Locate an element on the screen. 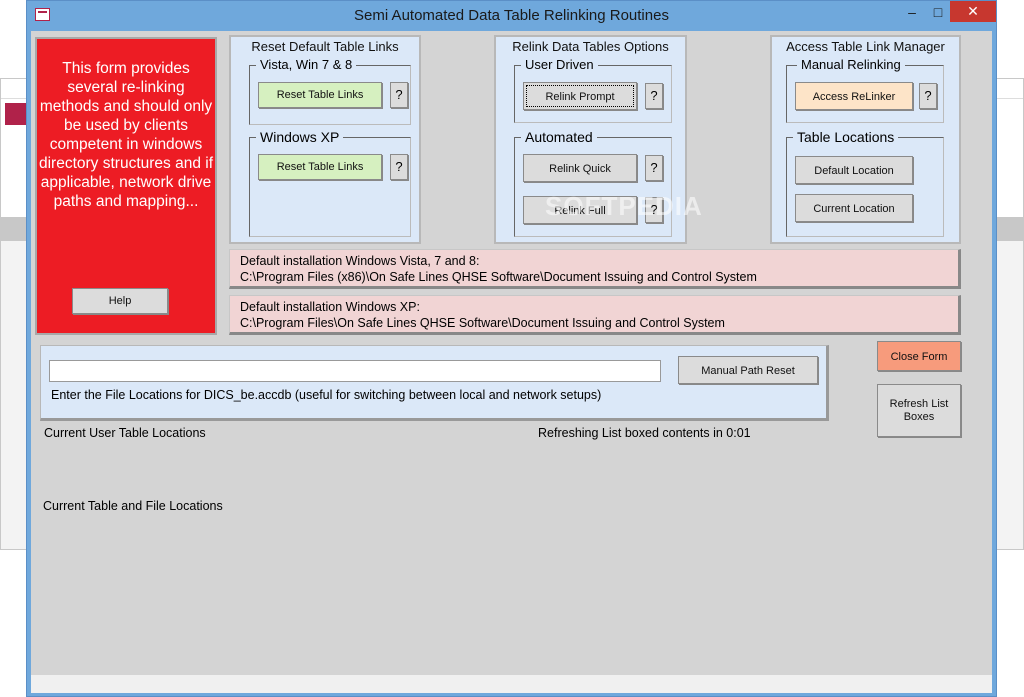 This screenshot has height=697, width=1024. vista-group: Vista, Win 7 & 8 Reset Table Links ? is located at coordinates (330, 91).